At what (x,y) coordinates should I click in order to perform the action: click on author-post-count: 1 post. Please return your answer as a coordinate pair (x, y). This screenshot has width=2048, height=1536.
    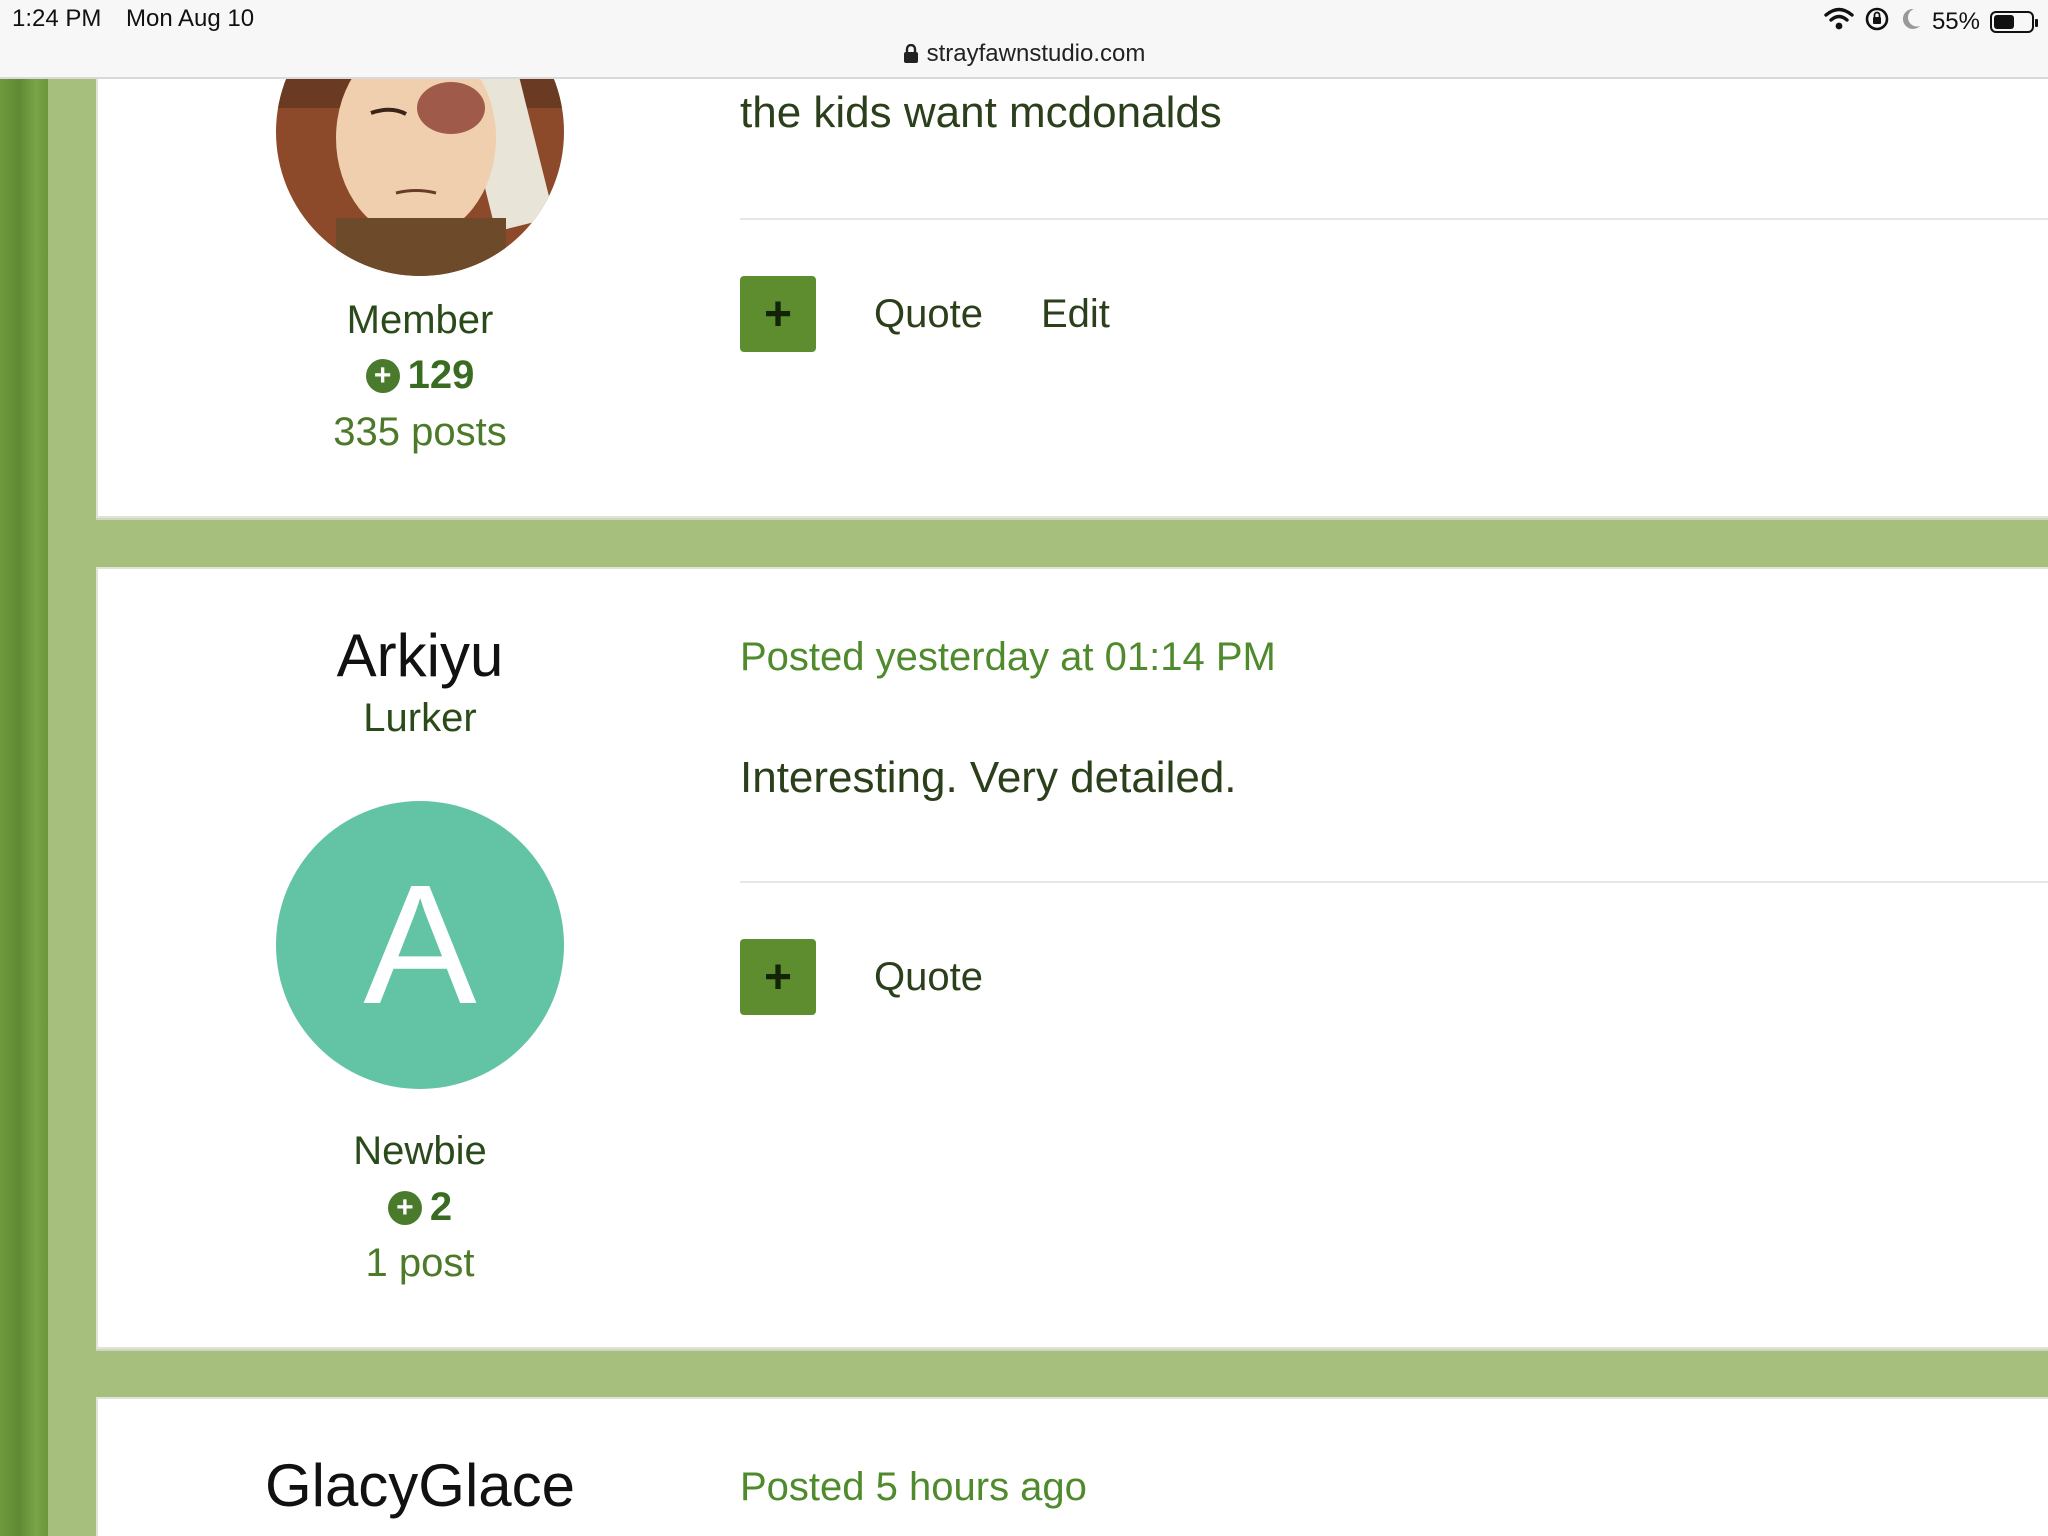
    Looking at the image, I should click on (420, 1263).